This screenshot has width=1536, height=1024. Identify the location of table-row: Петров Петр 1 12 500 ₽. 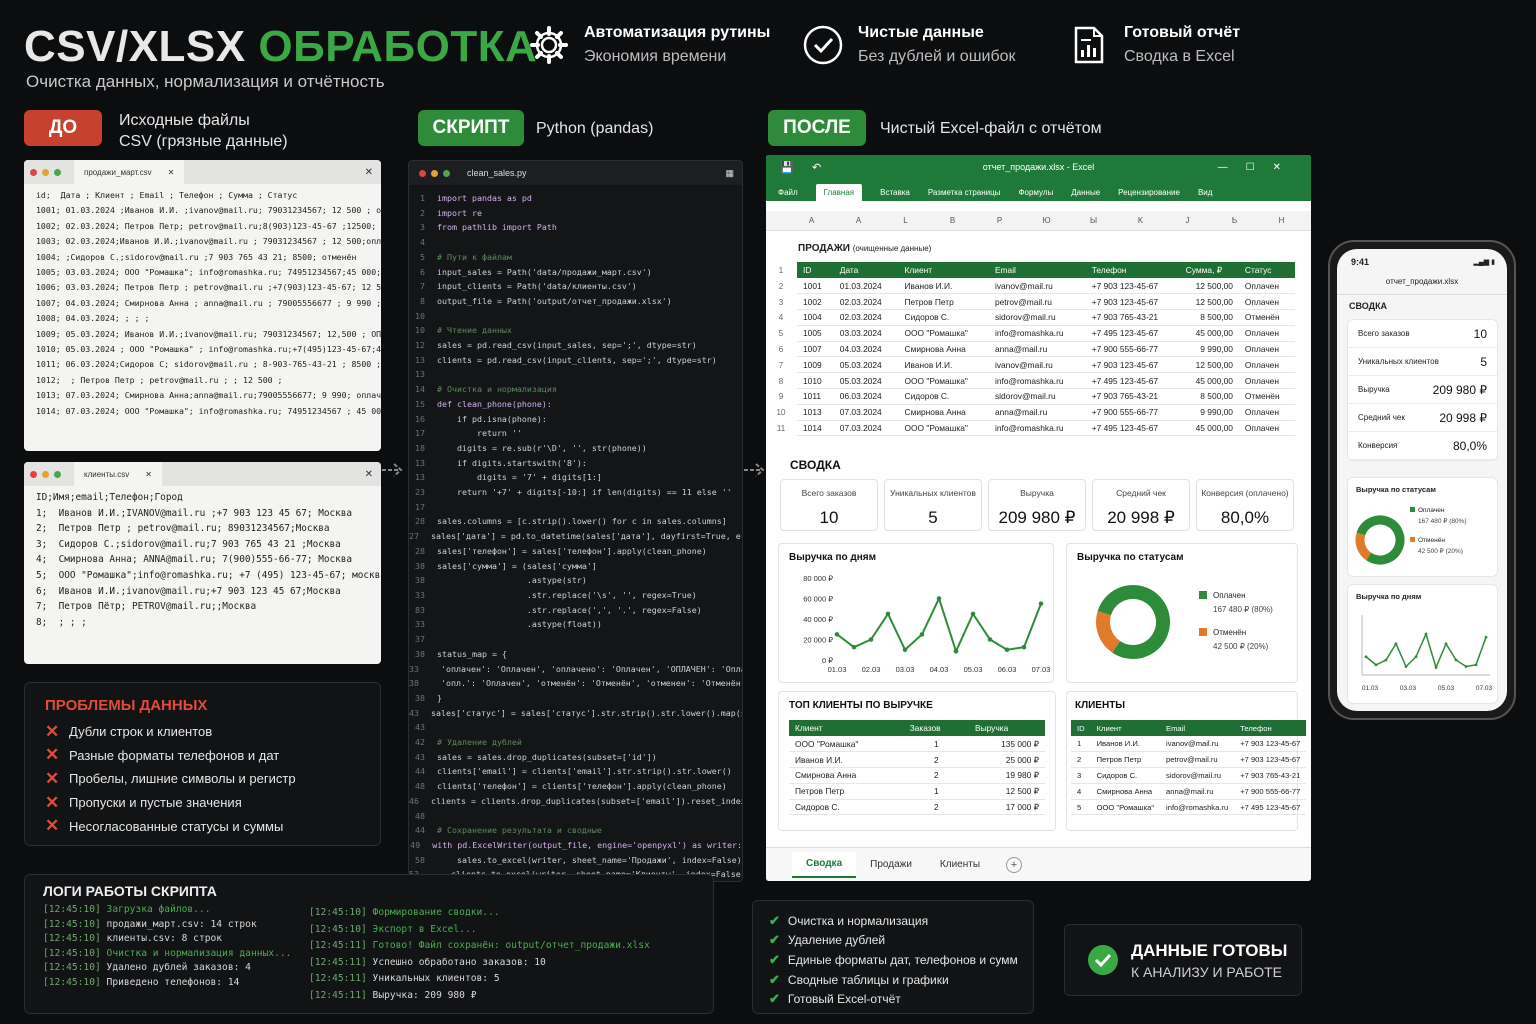
(917, 791).